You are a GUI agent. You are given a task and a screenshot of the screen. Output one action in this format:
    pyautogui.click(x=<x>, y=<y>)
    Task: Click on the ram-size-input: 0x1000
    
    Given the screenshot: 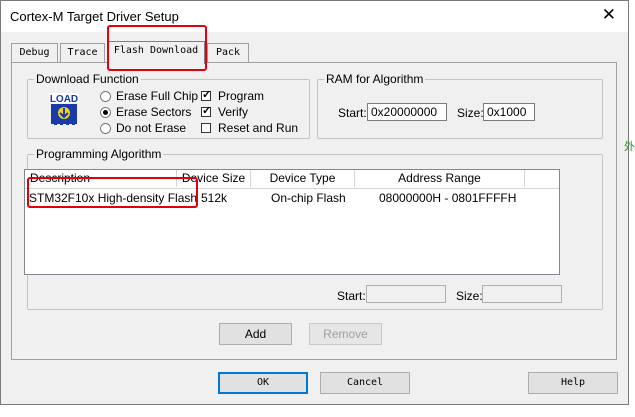 What is the action you would take?
    pyautogui.click(x=509, y=112)
    